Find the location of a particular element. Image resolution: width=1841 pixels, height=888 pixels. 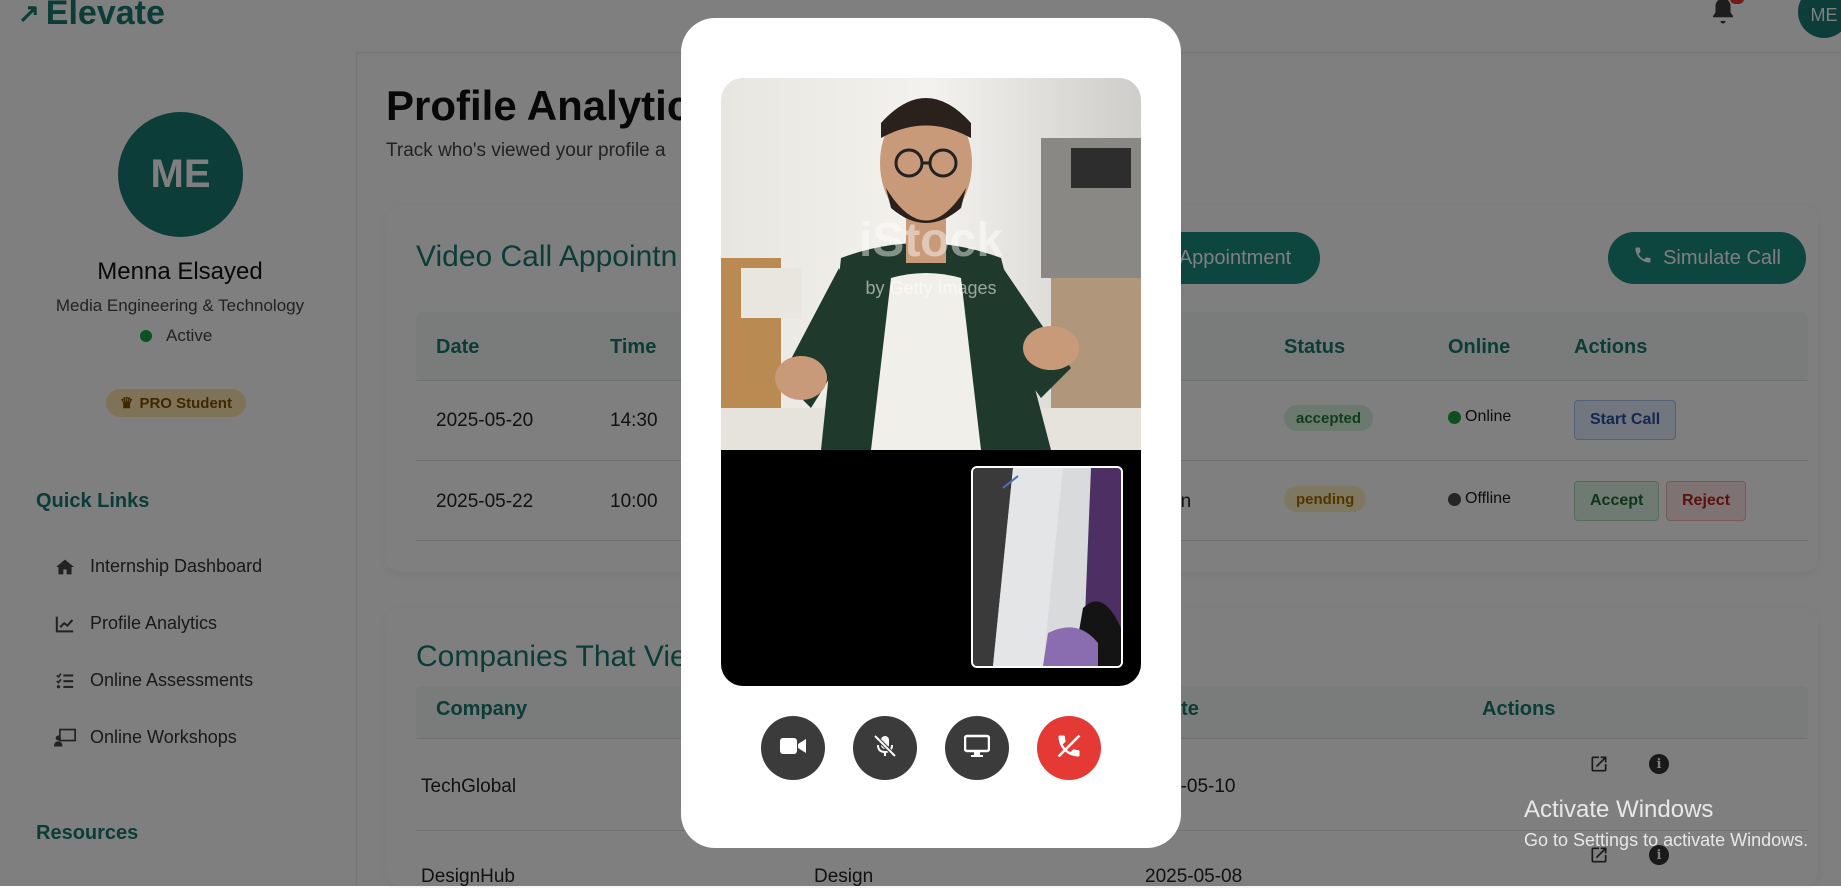

toggle-mic-button is located at coordinates (885, 748).